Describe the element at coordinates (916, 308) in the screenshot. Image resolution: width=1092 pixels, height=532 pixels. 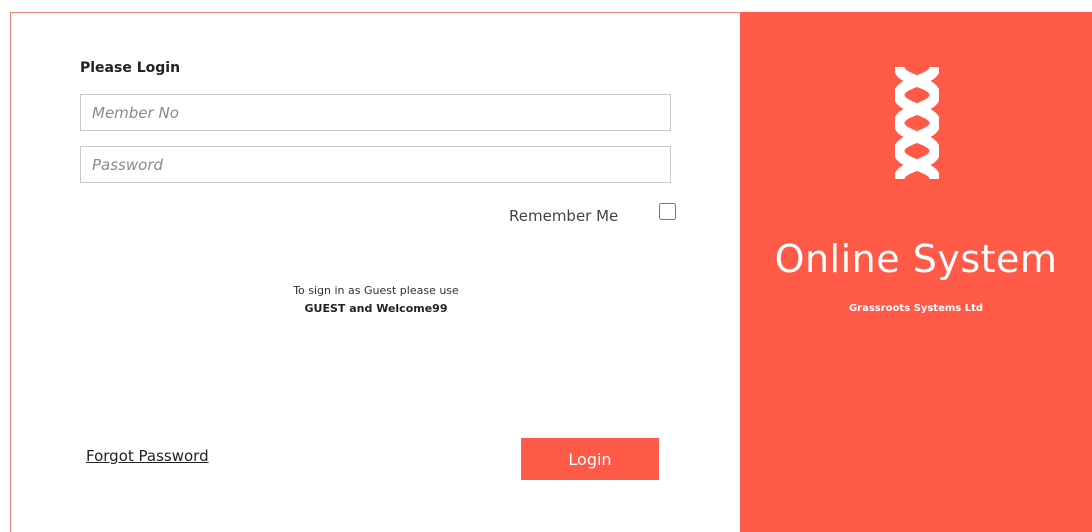
I see `company-name: Grassroots Systems Ltd` at that location.